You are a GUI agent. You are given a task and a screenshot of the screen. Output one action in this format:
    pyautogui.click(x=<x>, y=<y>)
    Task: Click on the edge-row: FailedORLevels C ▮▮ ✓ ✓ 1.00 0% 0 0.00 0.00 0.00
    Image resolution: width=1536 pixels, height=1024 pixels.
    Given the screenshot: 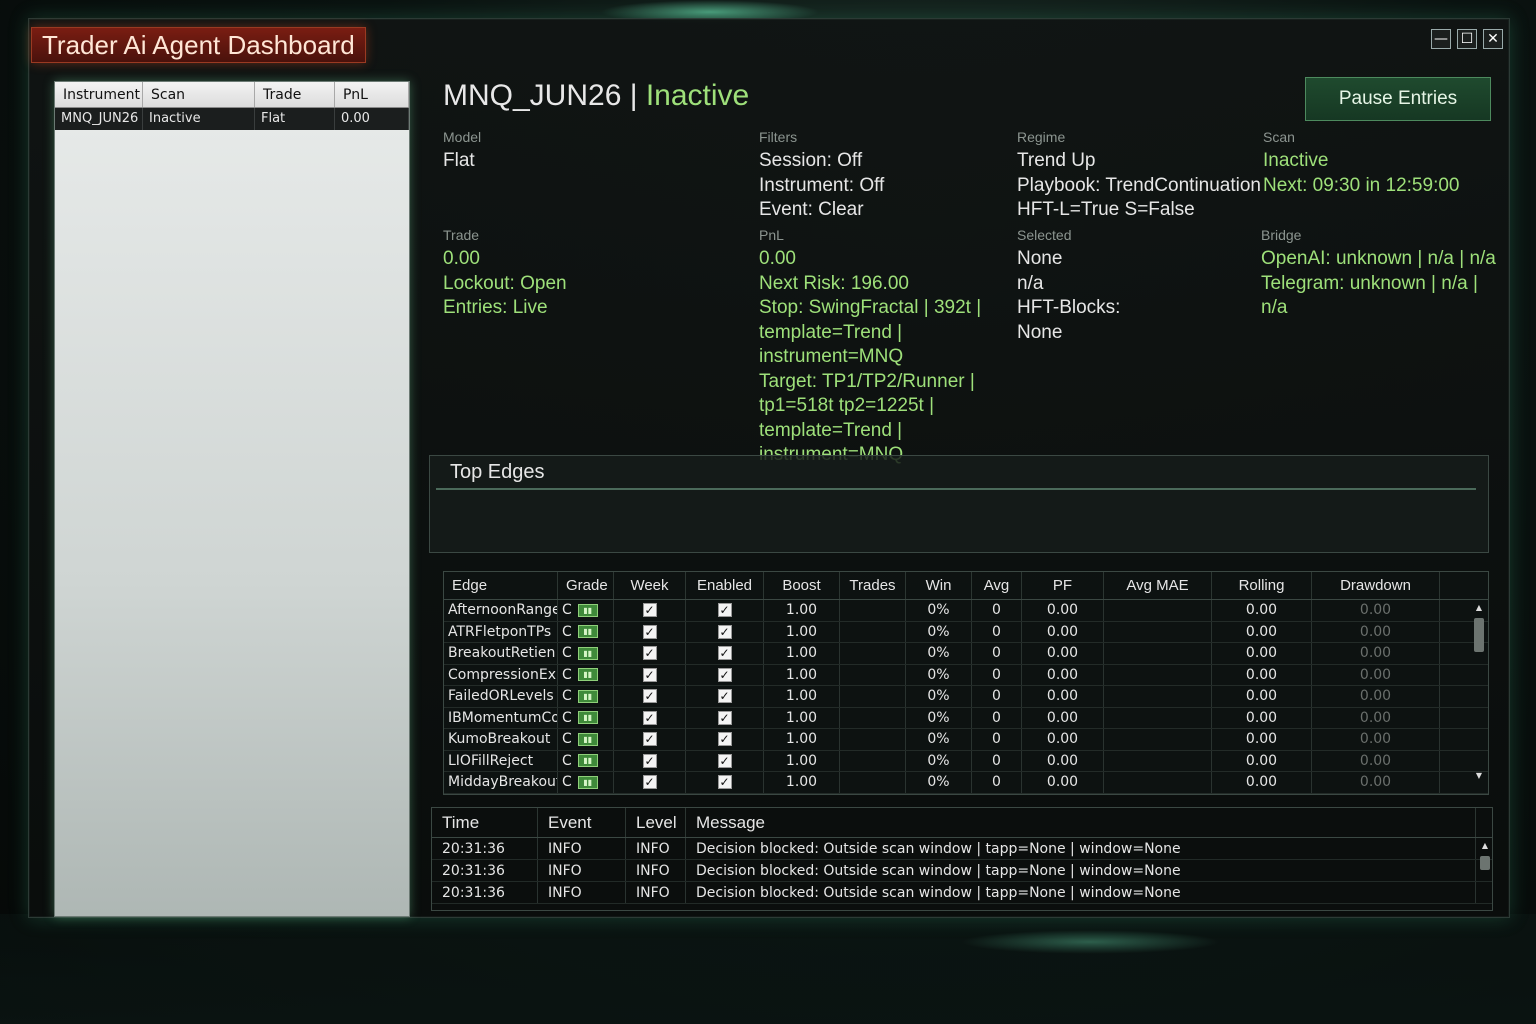 What is the action you would take?
    pyautogui.click(x=966, y=697)
    